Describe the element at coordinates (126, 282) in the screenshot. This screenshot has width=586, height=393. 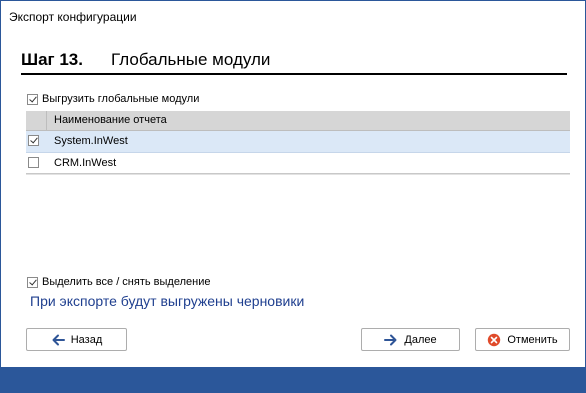
I see `select-all-label: Выделить все / снять выделение` at that location.